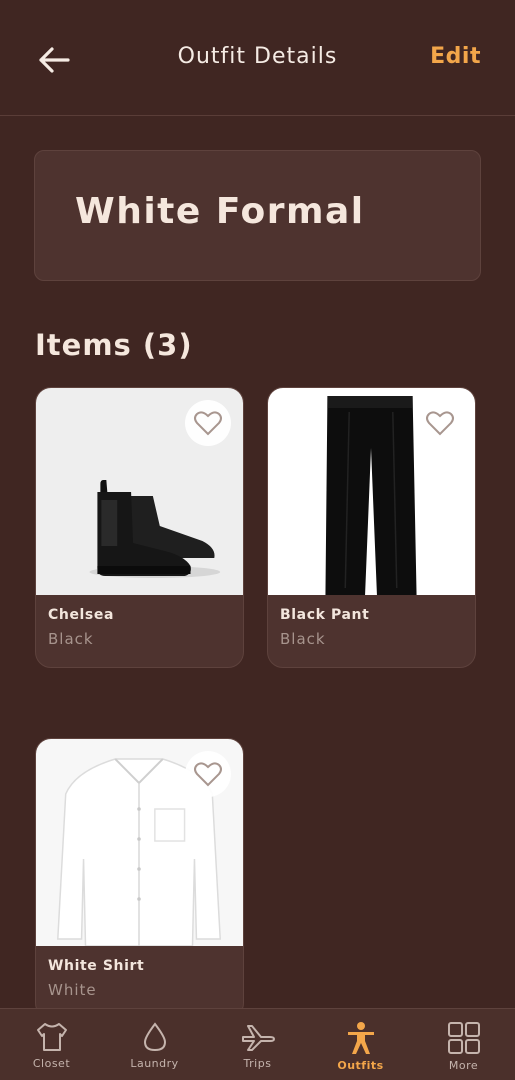 The image size is (515, 1080). I want to click on grid-icon, so click(463, 1038).